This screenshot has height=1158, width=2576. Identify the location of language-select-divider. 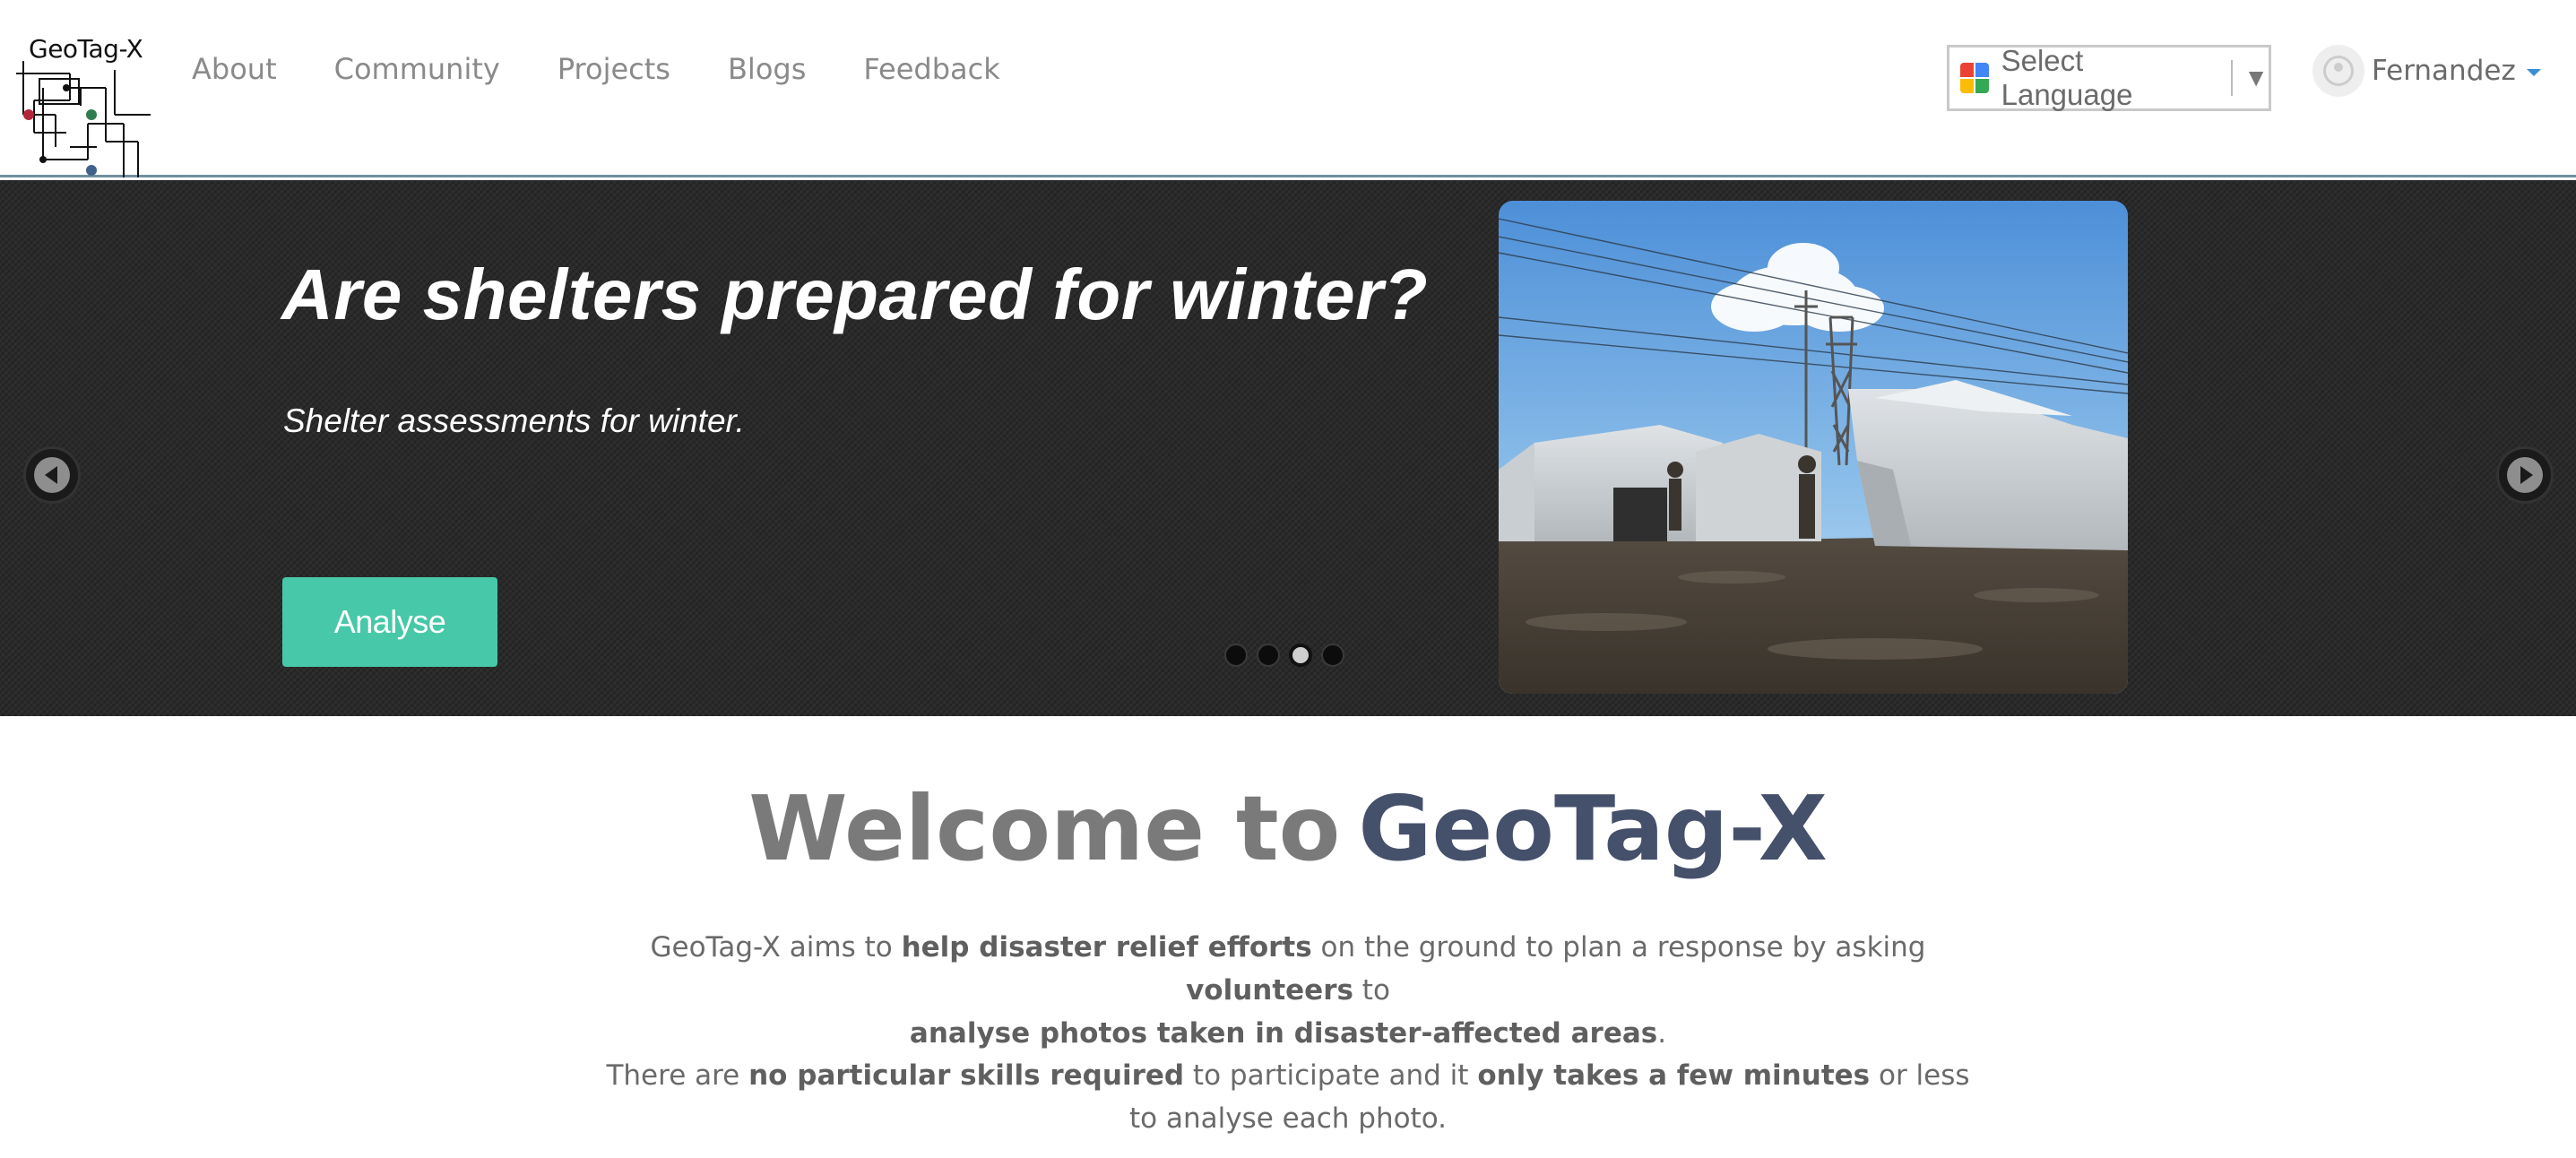
(2232, 78).